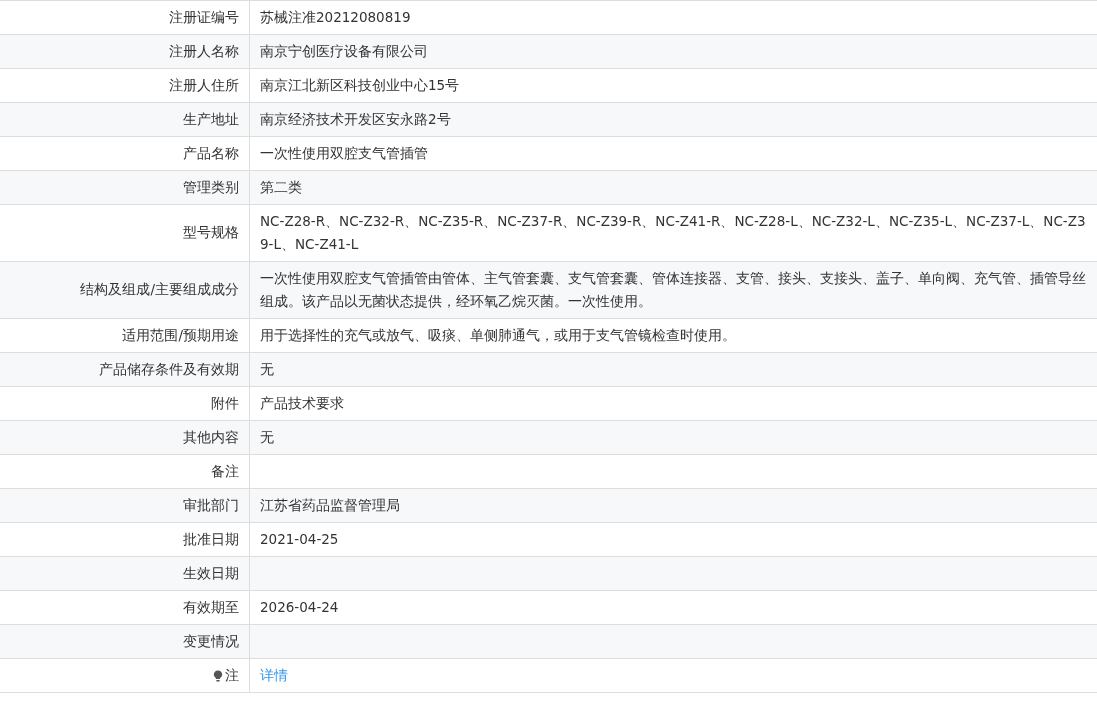 The width and height of the screenshot is (1097, 702). I want to click on value-cell-text: 2021-04-25, so click(299, 539).